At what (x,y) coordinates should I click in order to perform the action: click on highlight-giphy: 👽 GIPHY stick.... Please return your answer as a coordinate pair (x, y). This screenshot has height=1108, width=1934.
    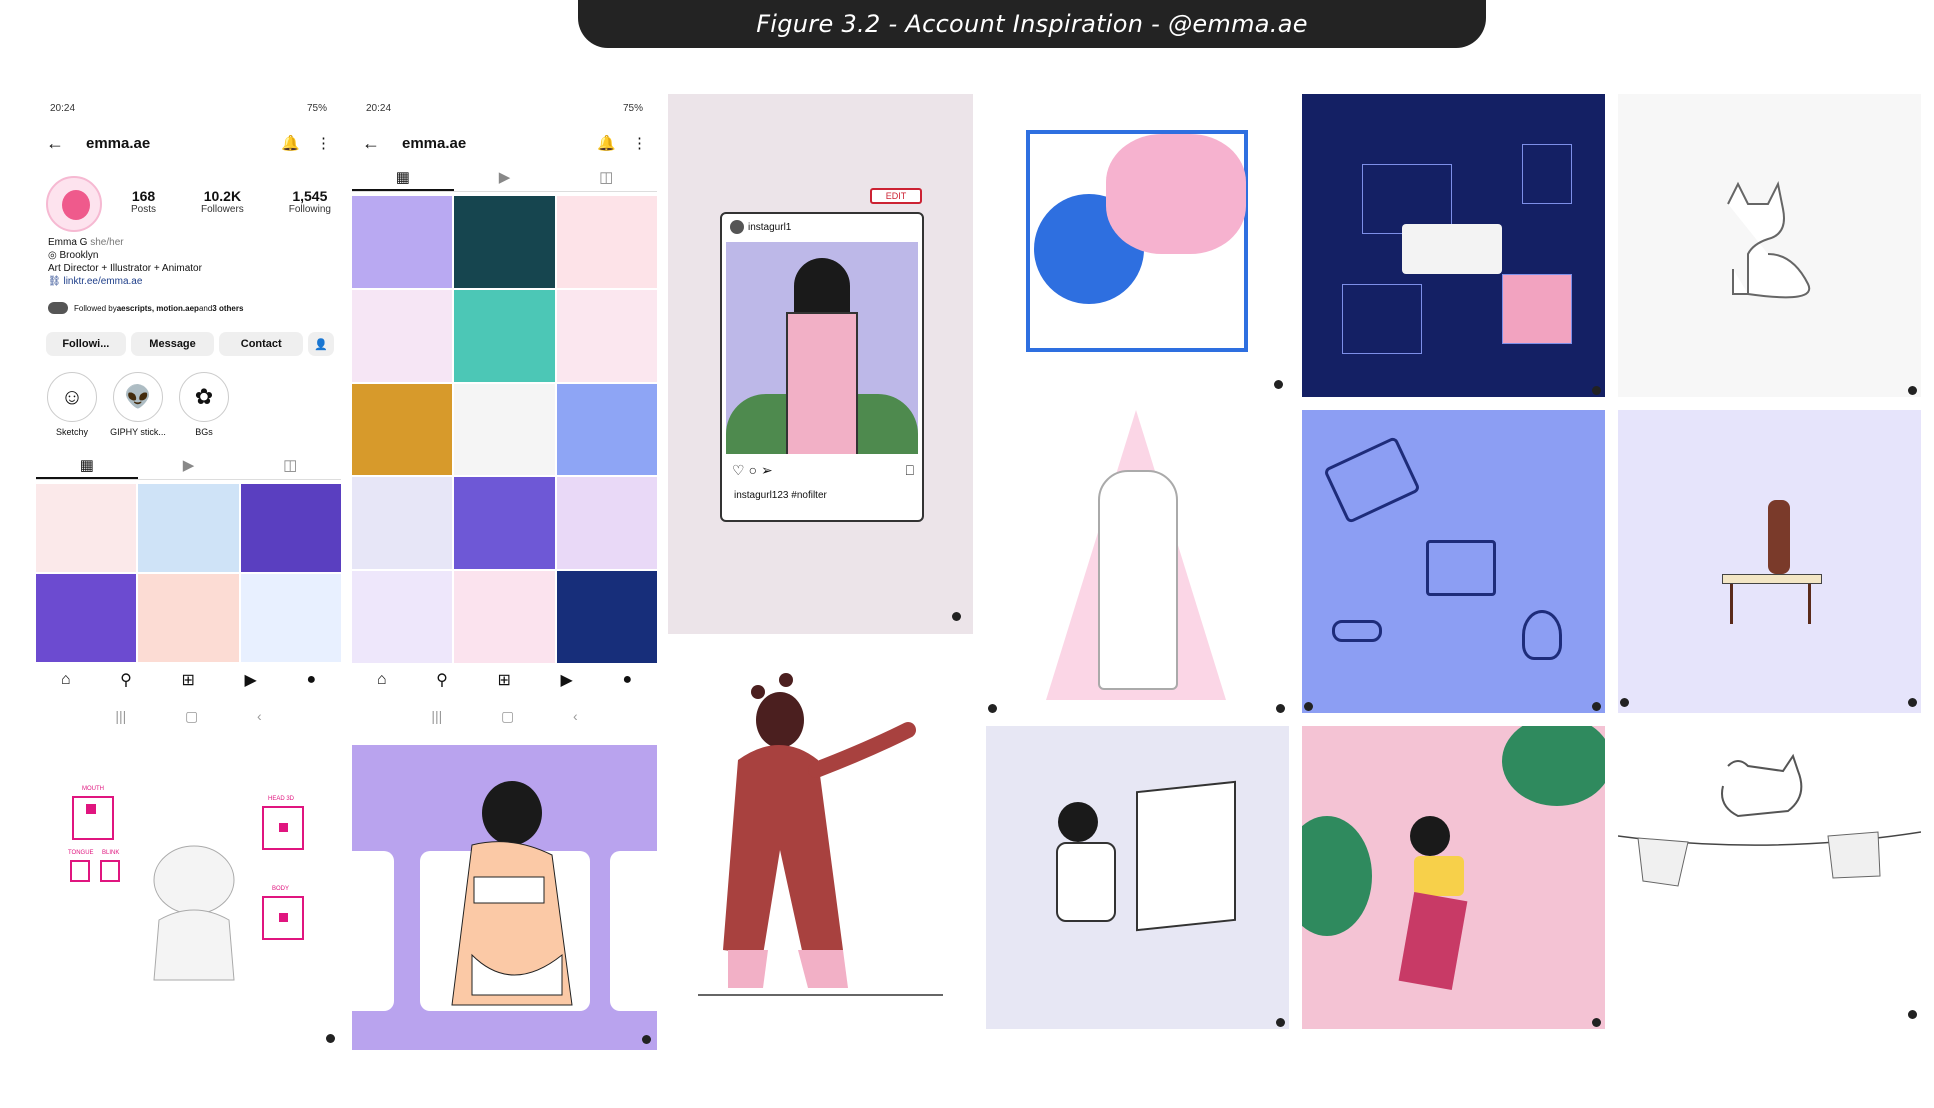
    Looking at the image, I should click on (138, 404).